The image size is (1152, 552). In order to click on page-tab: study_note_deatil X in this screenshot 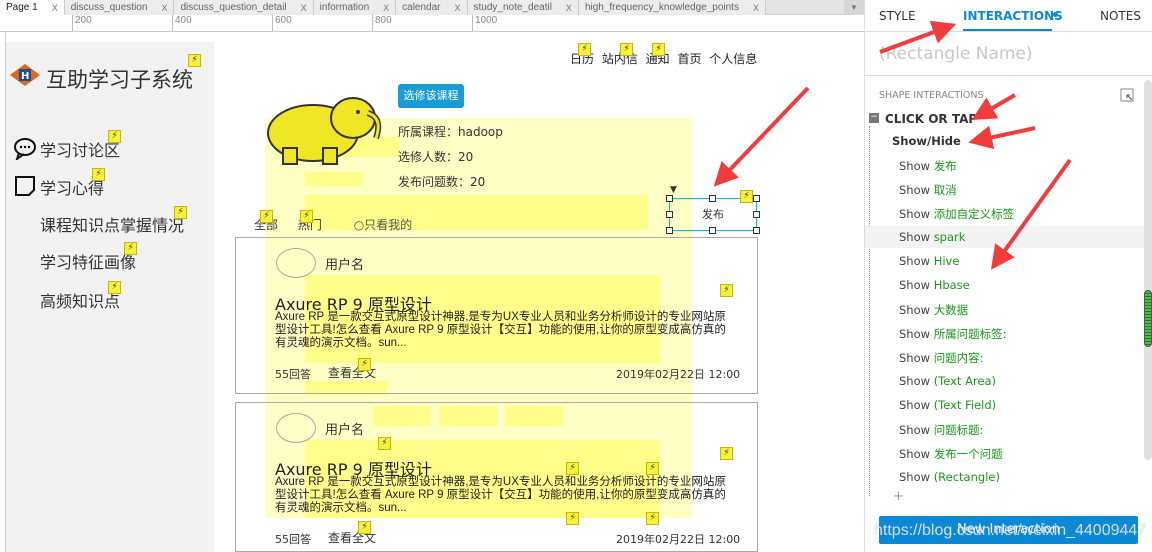, I will do `click(523, 7)`.